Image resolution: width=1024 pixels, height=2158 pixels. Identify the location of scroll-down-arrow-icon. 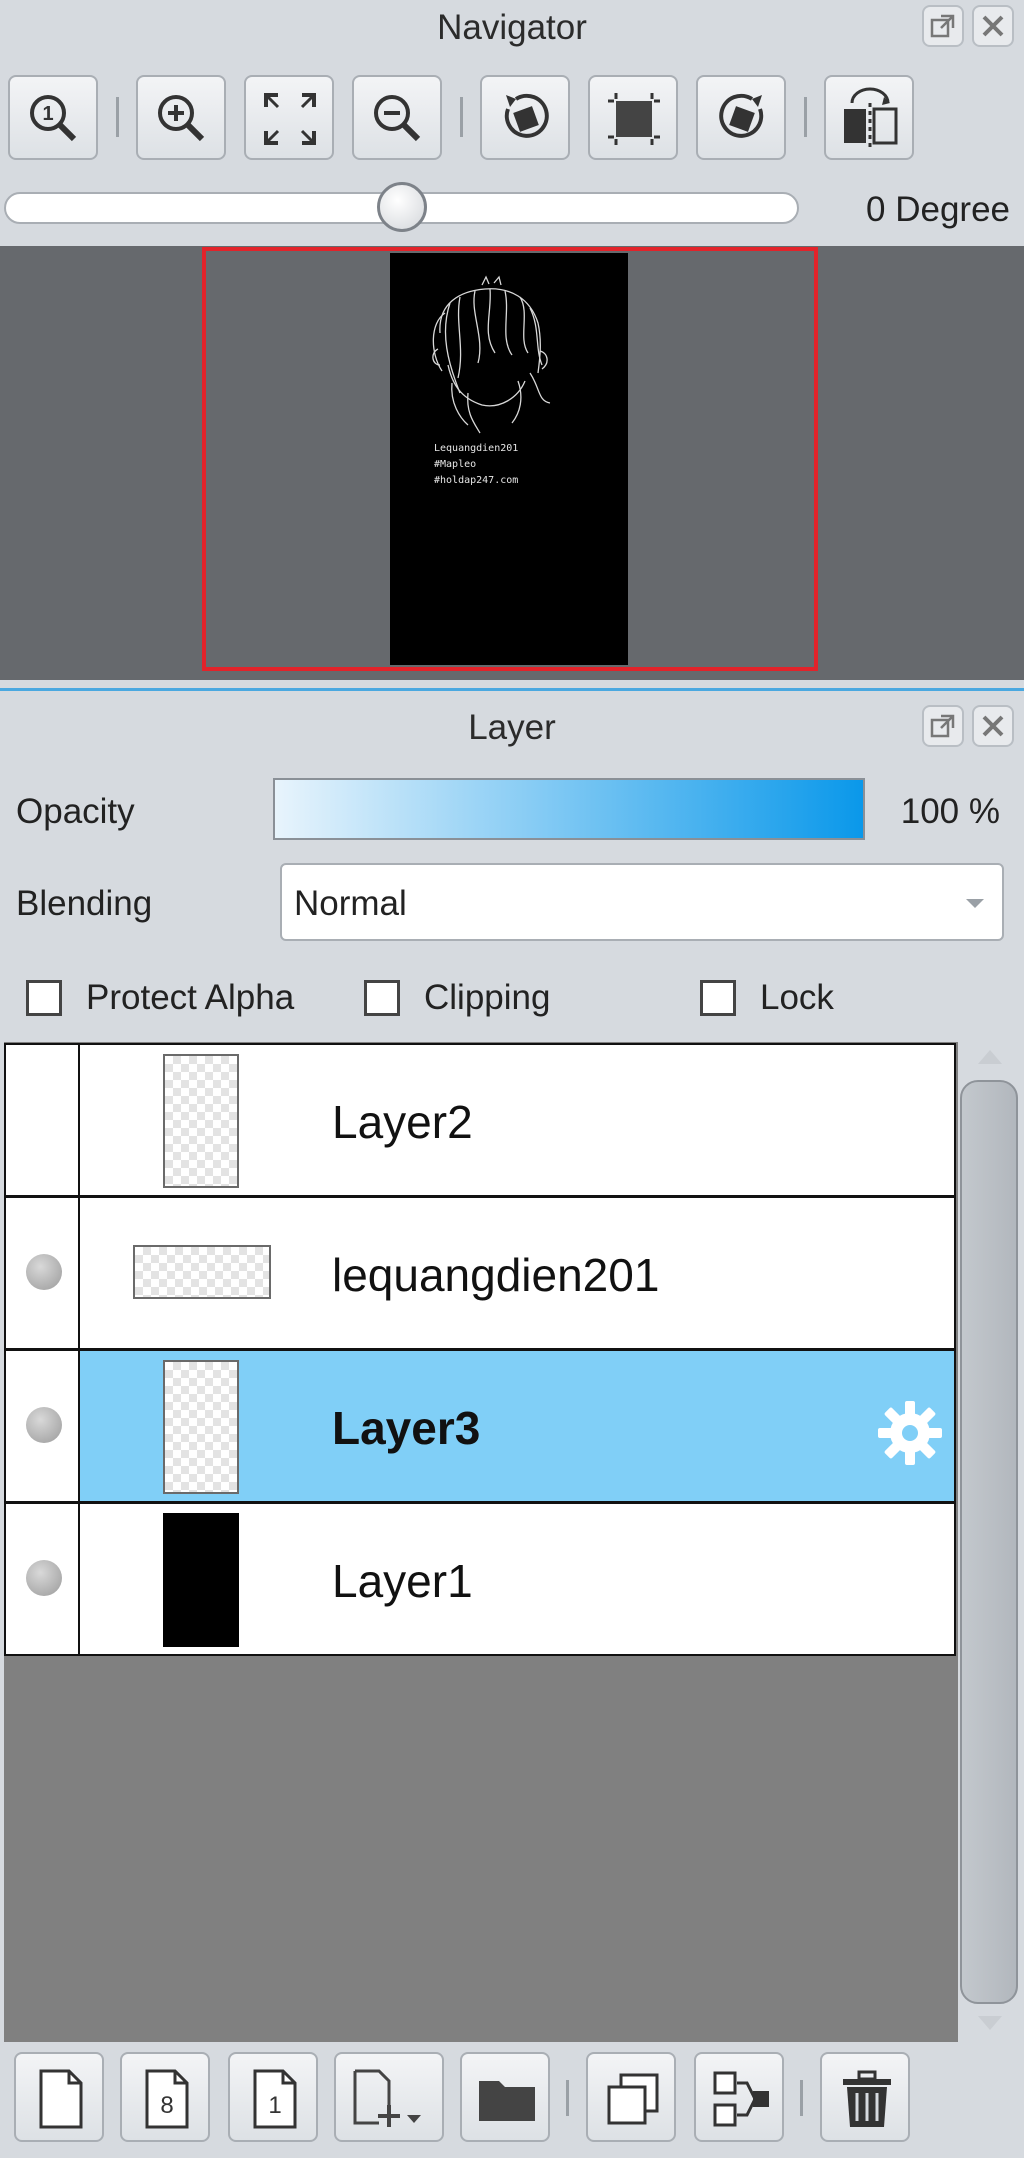
(990, 2023).